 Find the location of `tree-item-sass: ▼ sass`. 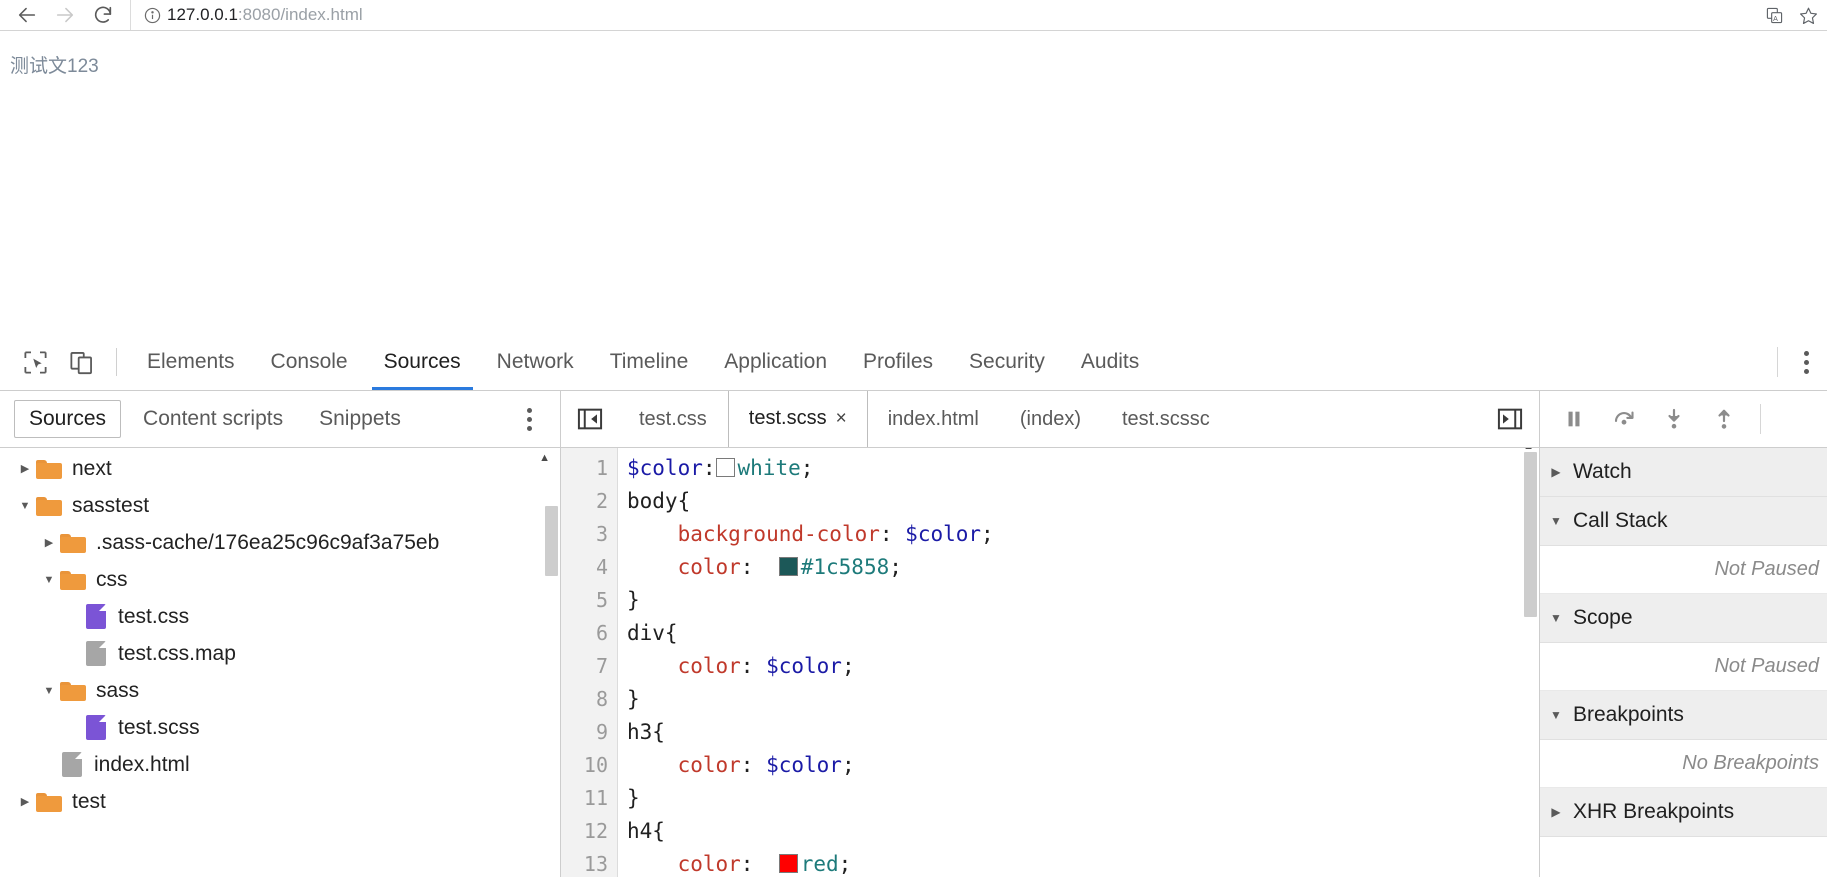

tree-item-sass: ▼ sass is located at coordinates (280, 690).